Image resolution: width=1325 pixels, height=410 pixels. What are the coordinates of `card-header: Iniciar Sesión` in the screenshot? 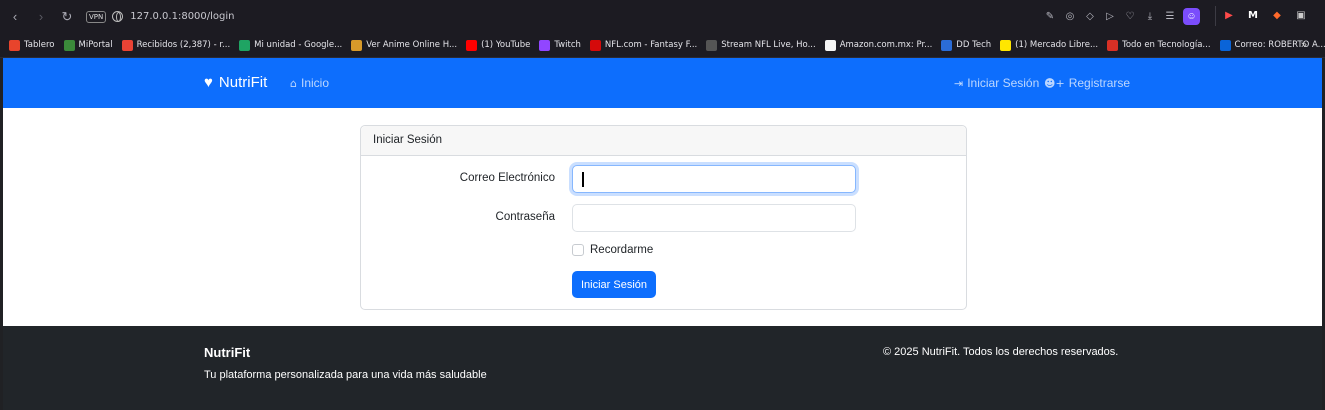 It's located at (663, 141).